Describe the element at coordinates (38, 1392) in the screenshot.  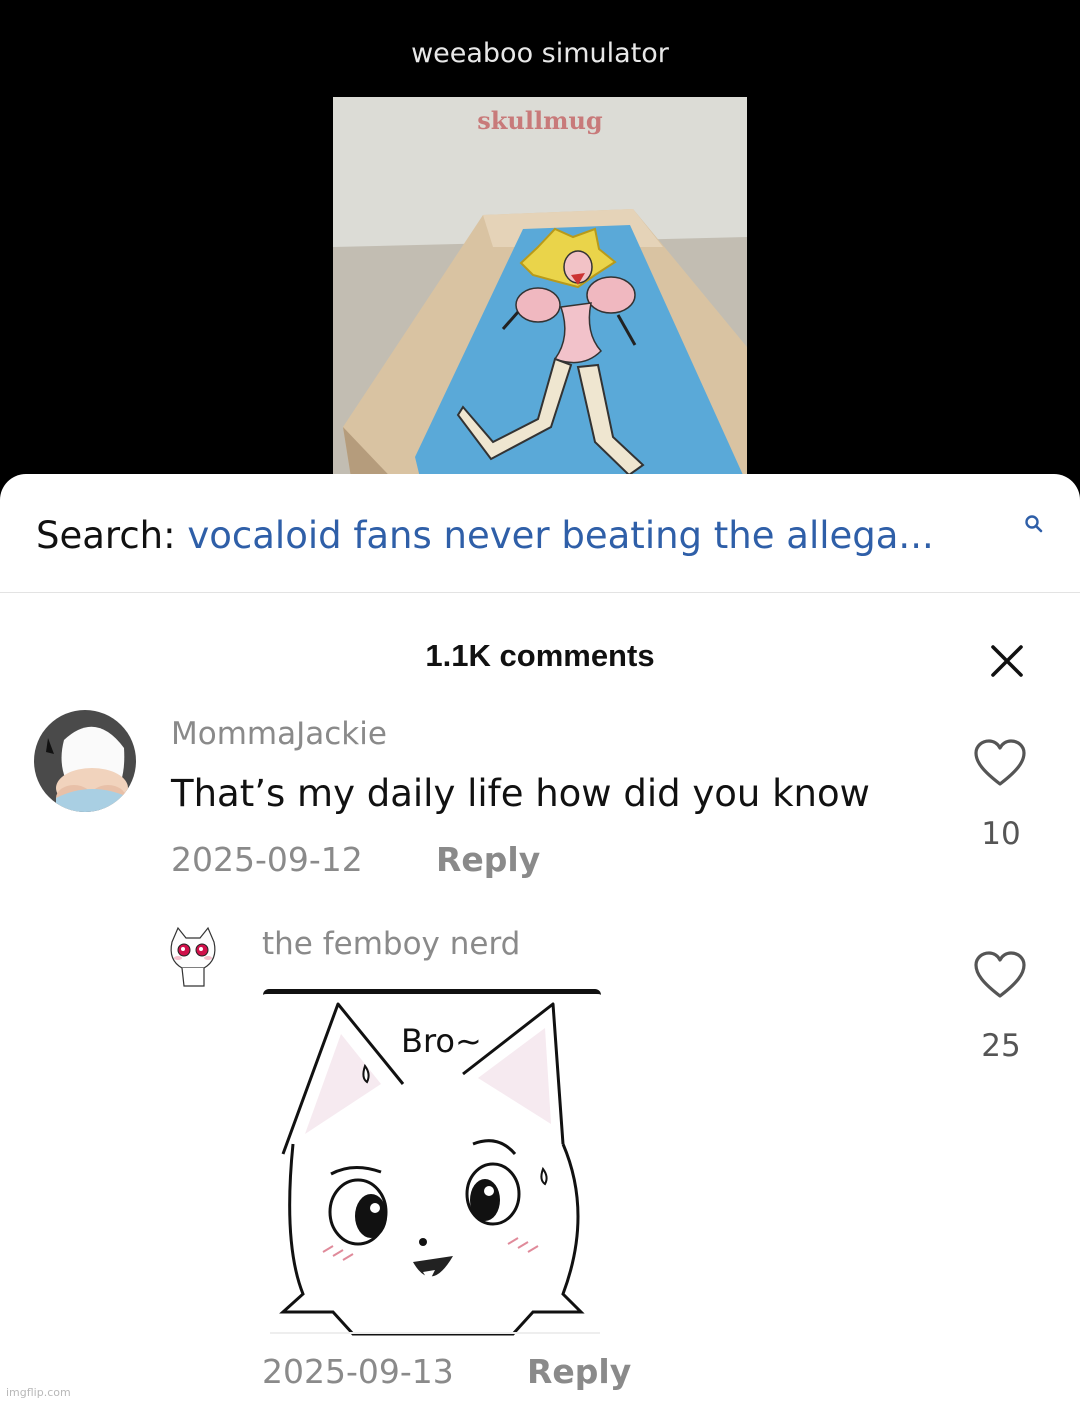
I see `imgflip-watermark: imgflip.com` at that location.